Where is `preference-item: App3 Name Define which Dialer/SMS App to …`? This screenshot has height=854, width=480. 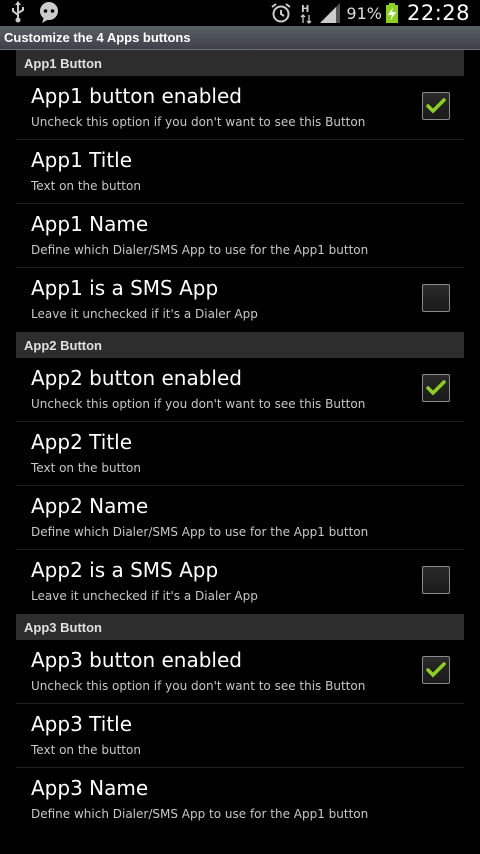 preference-item: App3 Name Define which Dialer/SMS App to … is located at coordinates (240, 800).